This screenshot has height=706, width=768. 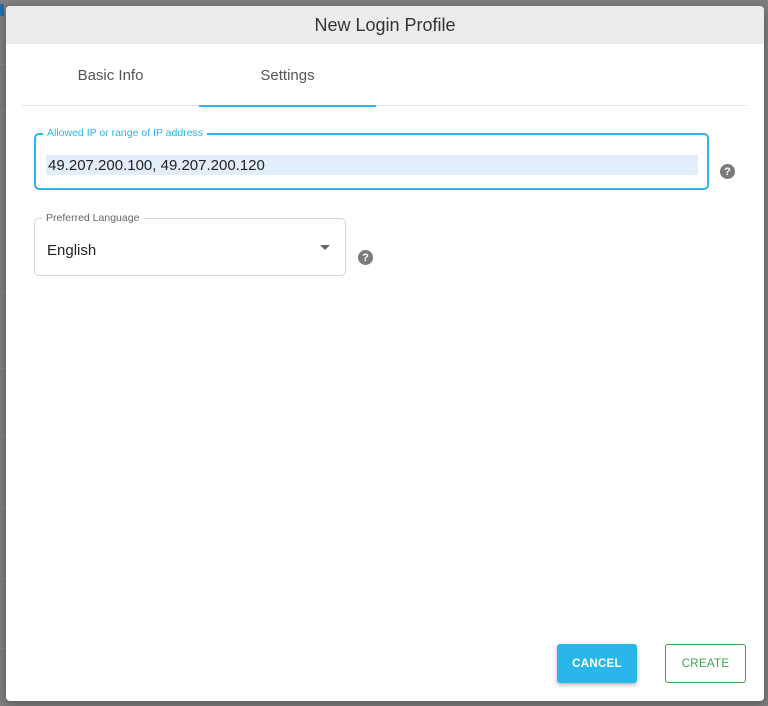 What do you see at coordinates (125, 133) in the screenshot?
I see `allowed-ip-label: Allowed IP or range of IP address` at bounding box center [125, 133].